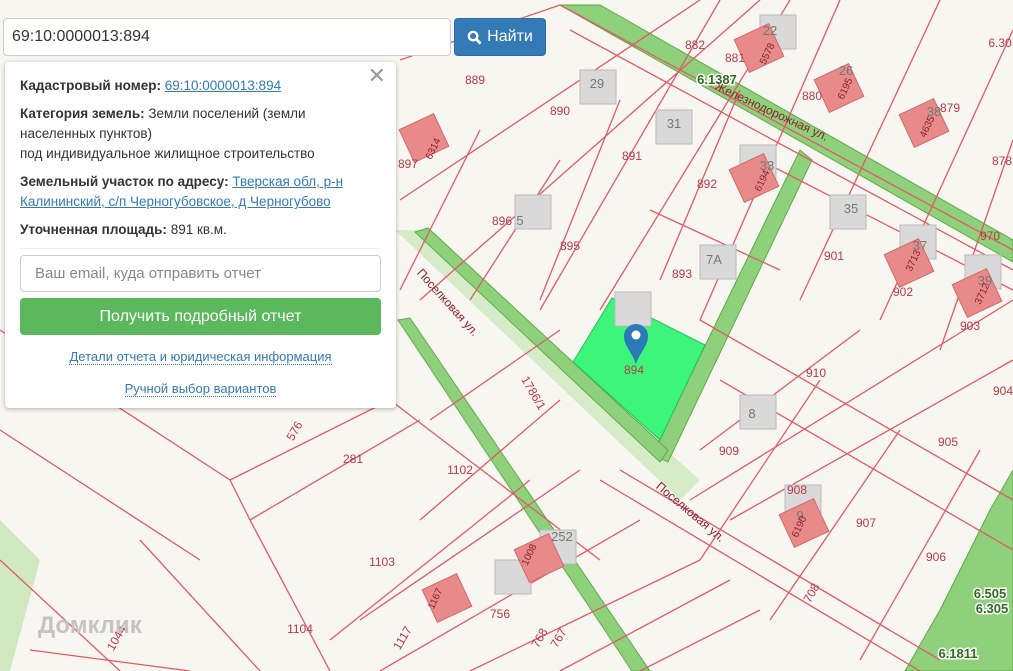 The width and height of the screenshot is (1013, 671). I want to click on parcel-number: 889, so click(475, 80).